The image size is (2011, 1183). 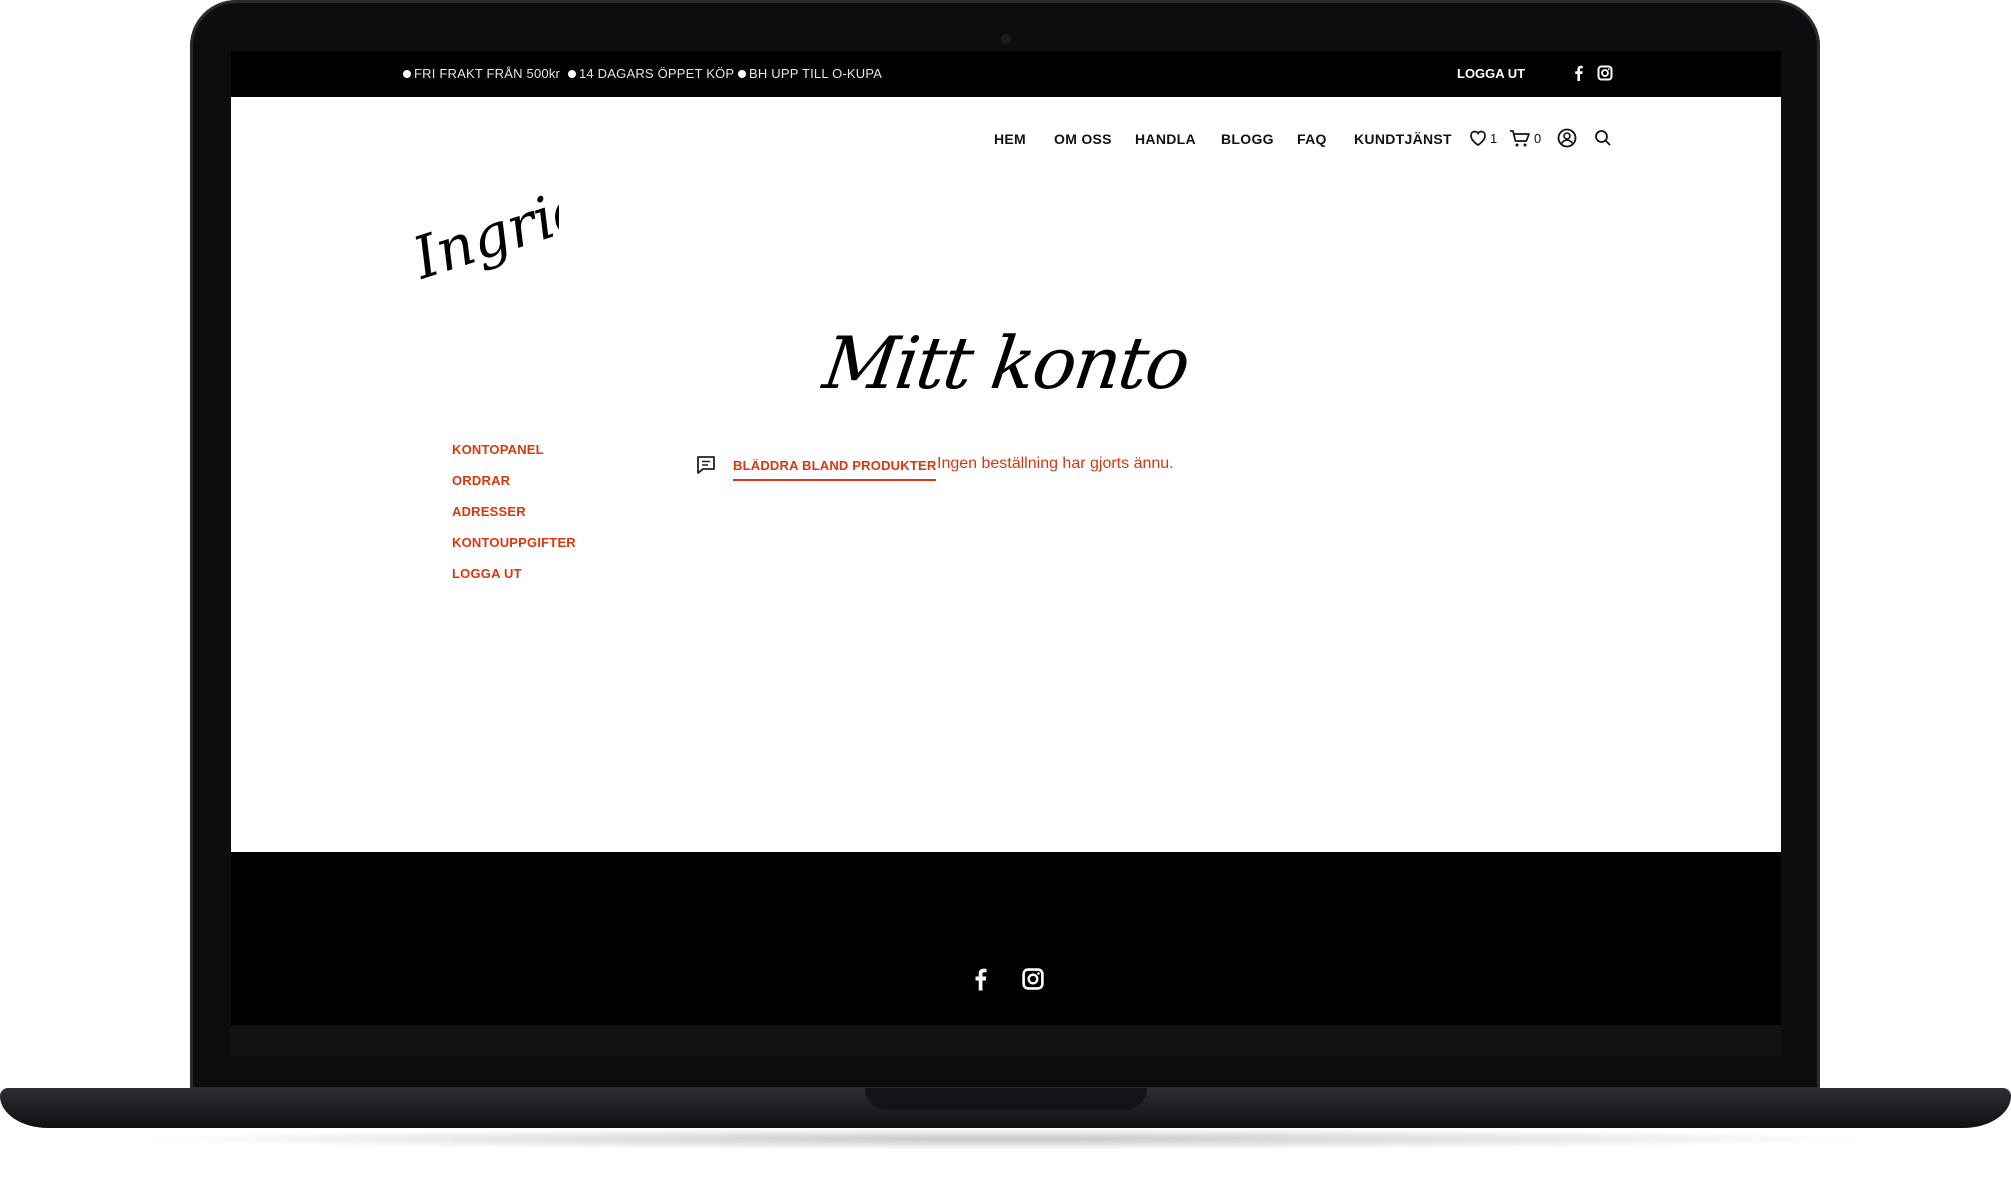 I want to click on promo-item: 14 DAGARS ÖPPET KÖP, so click(x=651, y=73).